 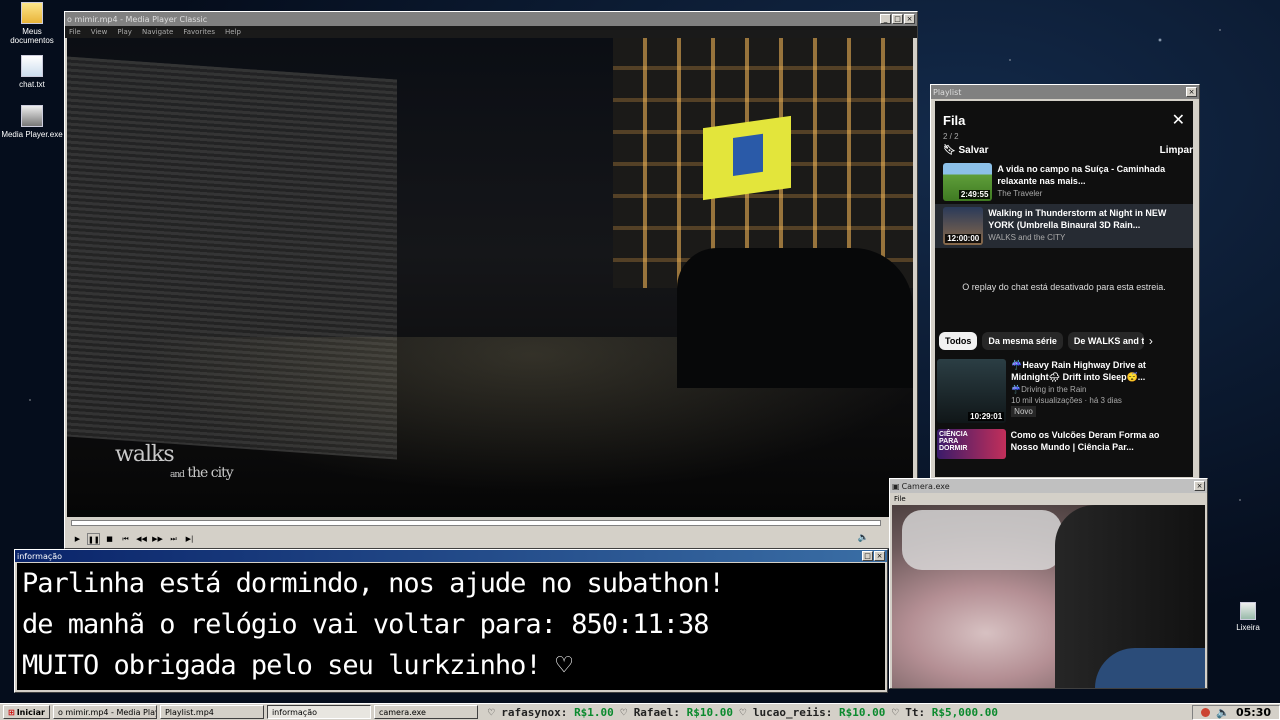 I want to click on queue-item-channel: The Traveler, so click(x=1020, y=193).